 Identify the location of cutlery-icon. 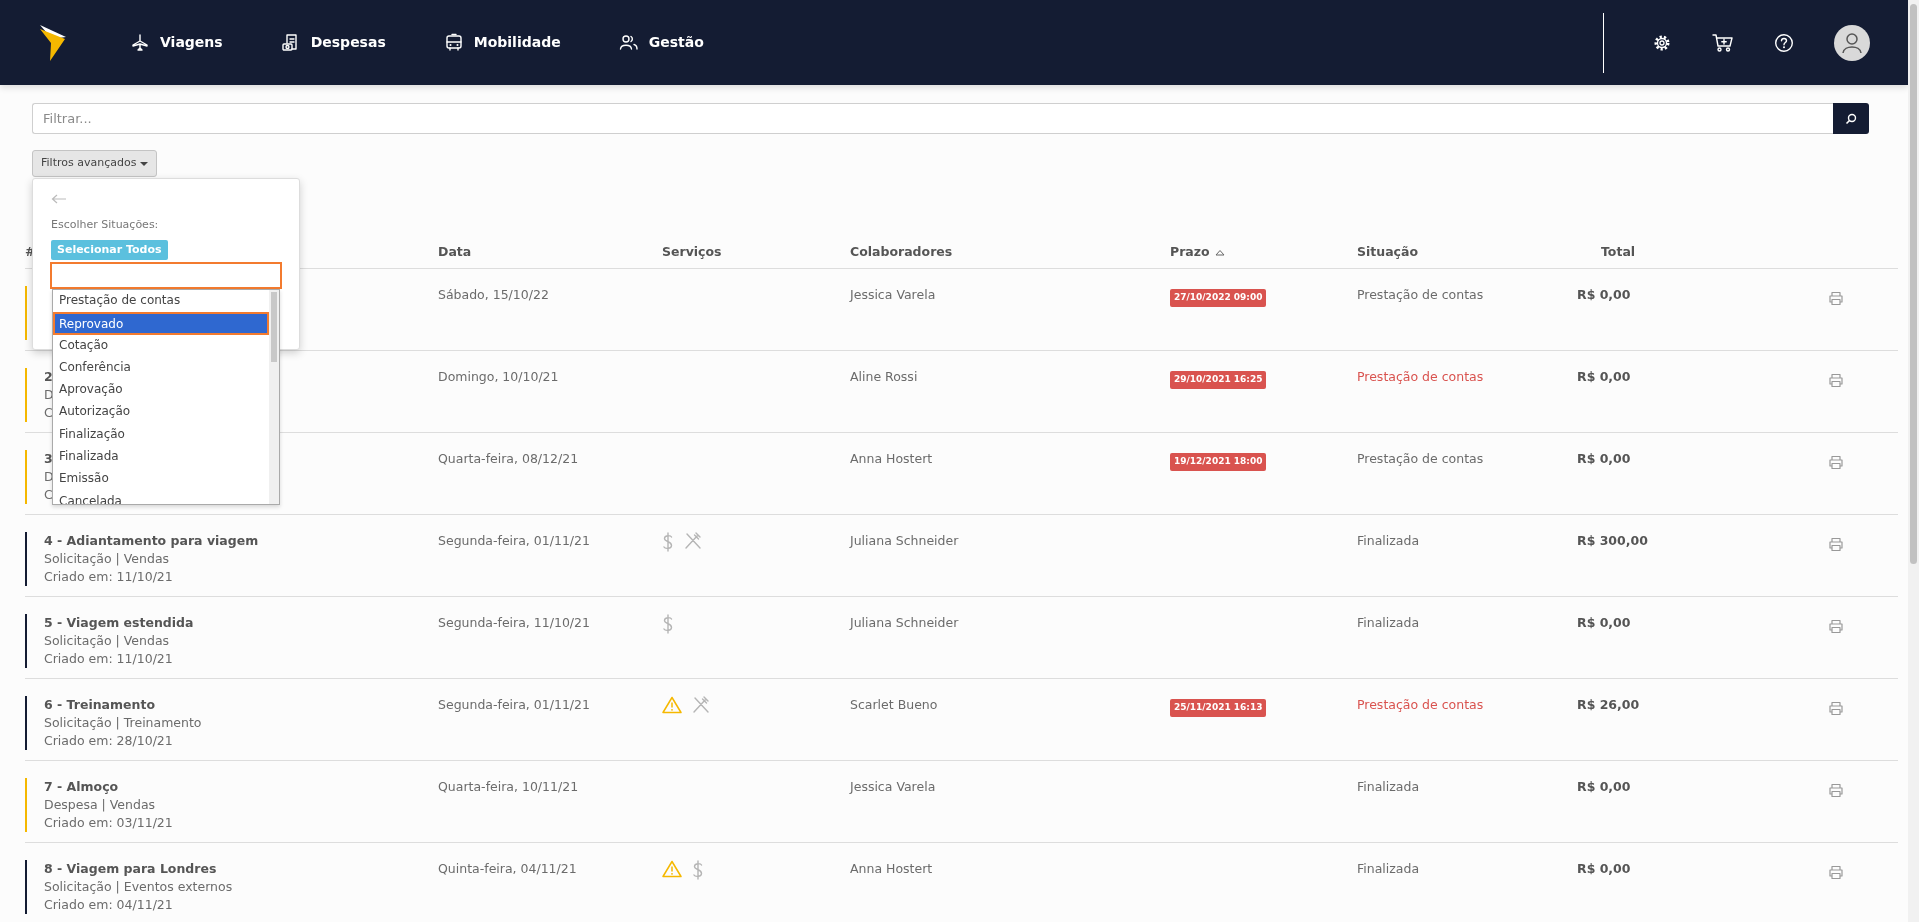
(701, 705).